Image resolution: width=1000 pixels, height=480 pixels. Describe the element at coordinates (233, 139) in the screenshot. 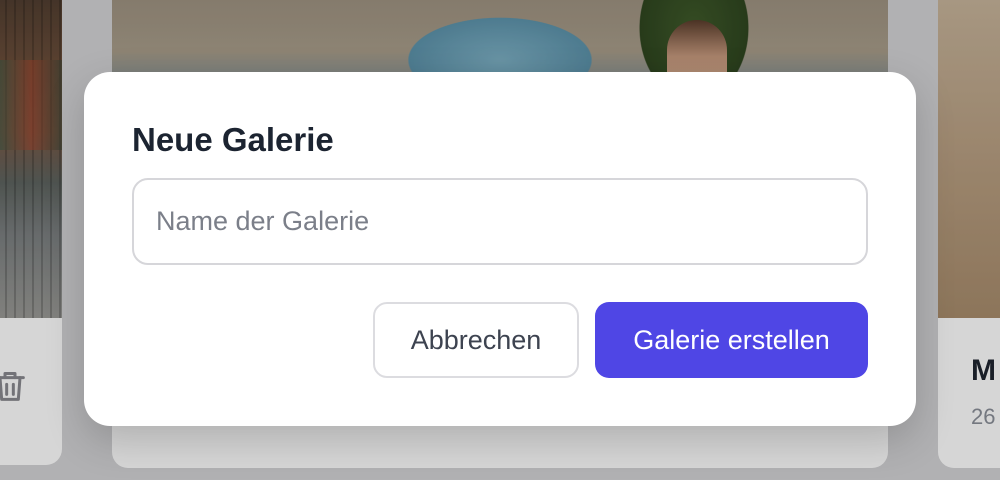

I see `dialog-title: Neue Galerie` at that location.